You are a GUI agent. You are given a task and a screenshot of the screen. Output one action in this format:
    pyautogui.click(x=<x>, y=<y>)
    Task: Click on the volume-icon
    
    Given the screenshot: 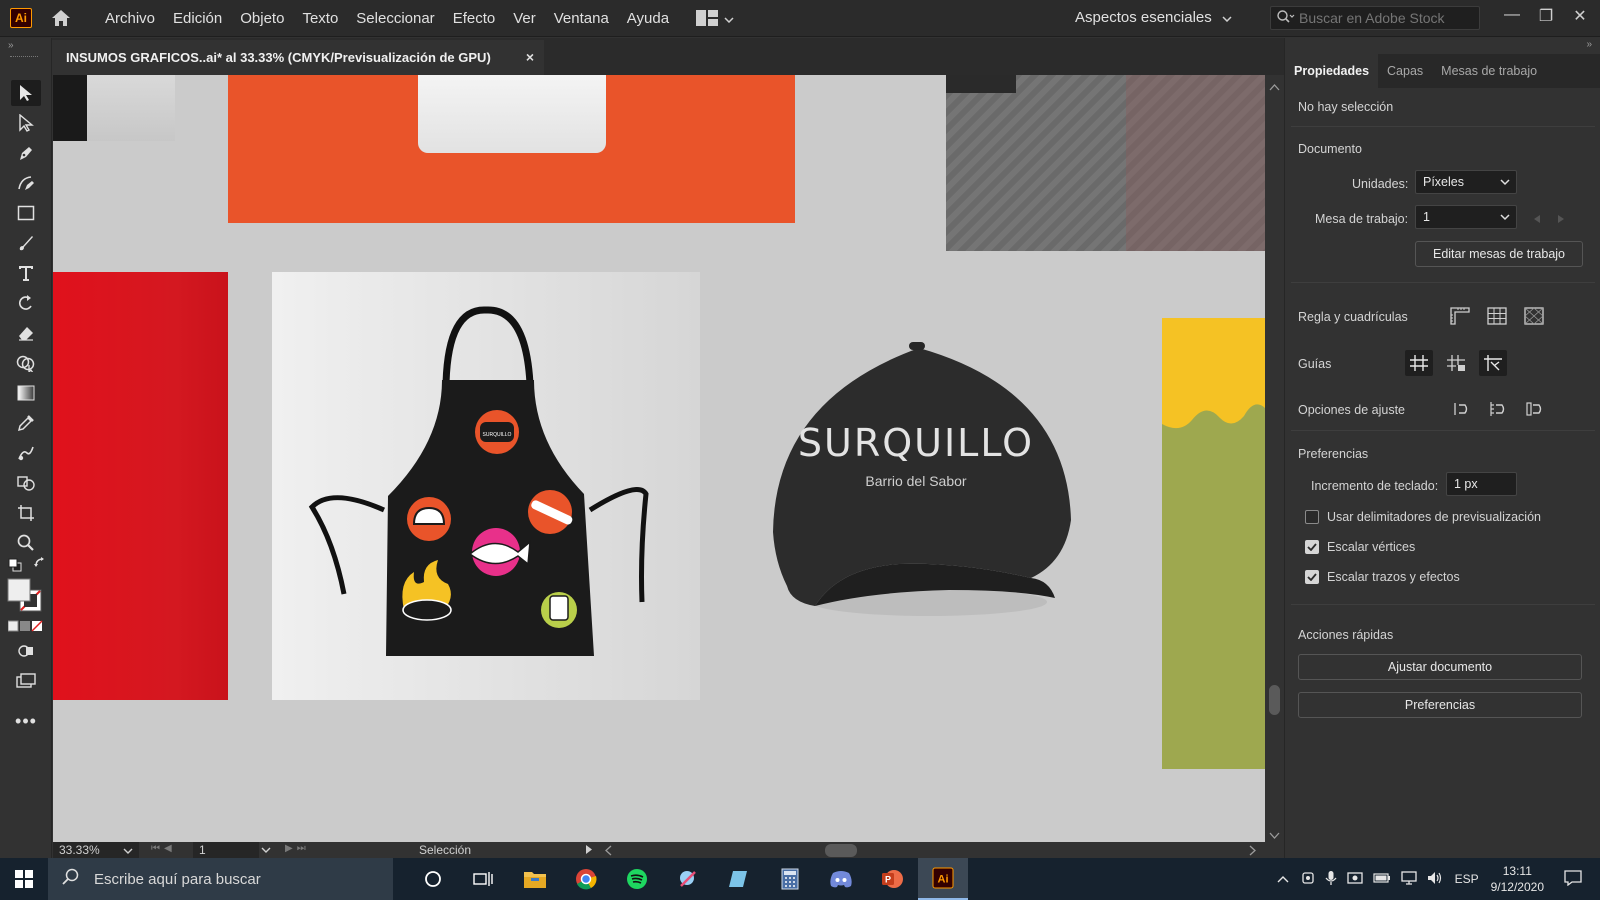 What is the action you would take?
    pyautogui.click(x=1435, y=879)
    